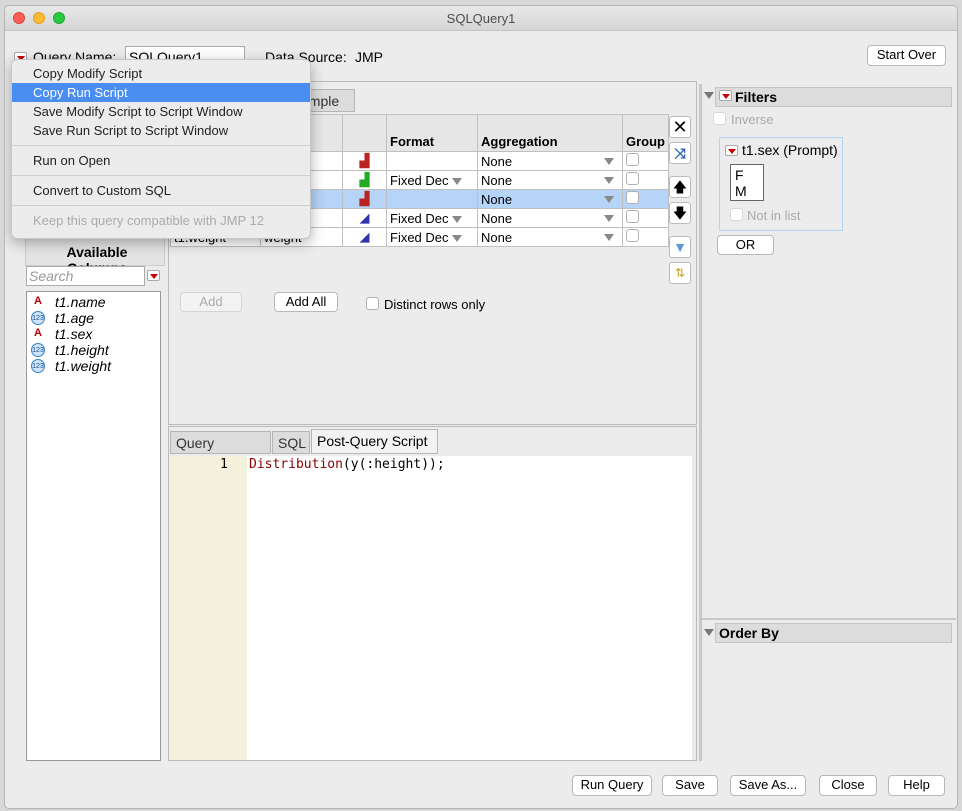  What do you see at coordinates (481, 18) in the screenshot?
I see `title-bar: SQLQuery1` at bounding box center [481, 18].